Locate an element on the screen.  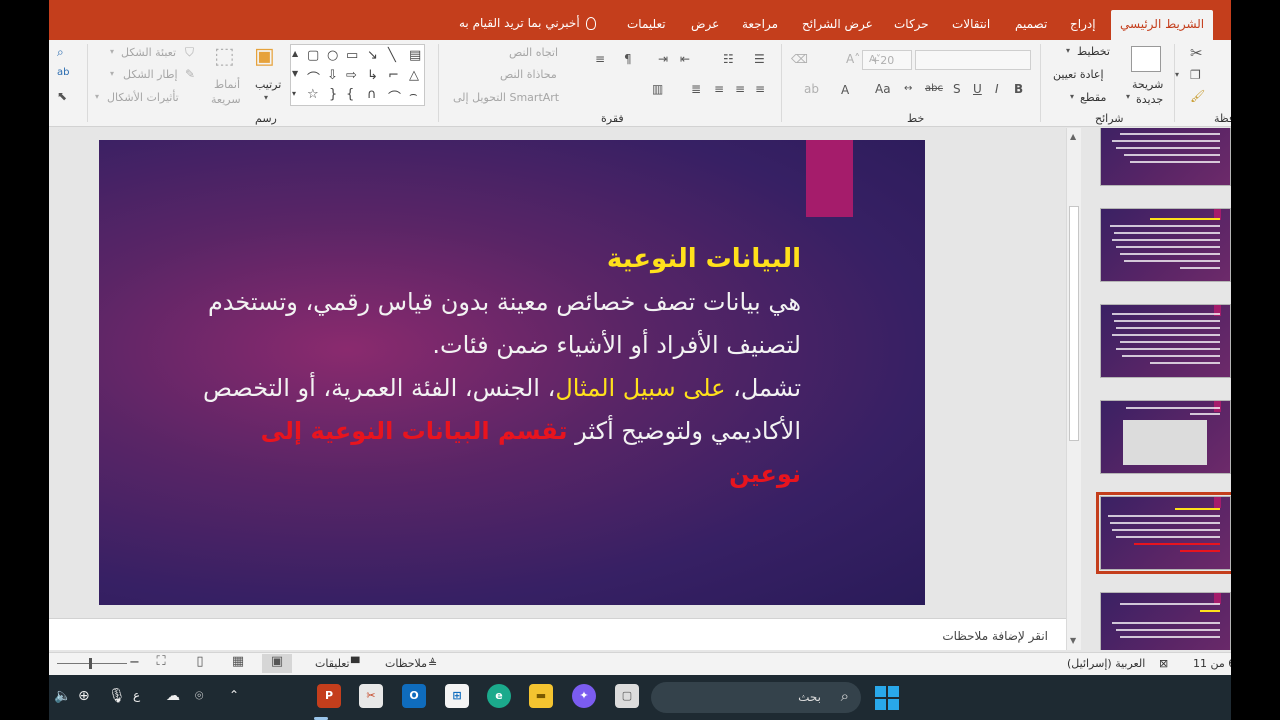
rounded-rect-shape-icon: ▢ is located at coordinates (313, 55).